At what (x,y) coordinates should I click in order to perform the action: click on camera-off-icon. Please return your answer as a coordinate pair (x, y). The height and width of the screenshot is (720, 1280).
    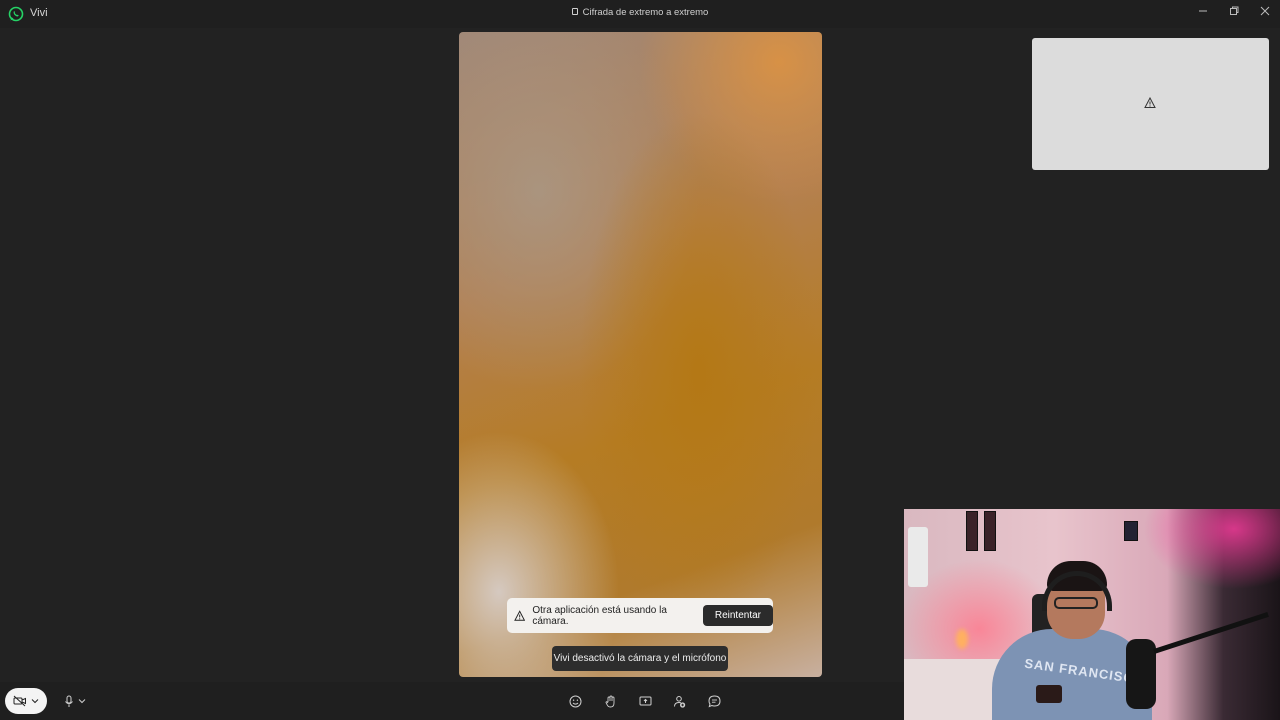
    Looking at the image, I should click on (19, 701).